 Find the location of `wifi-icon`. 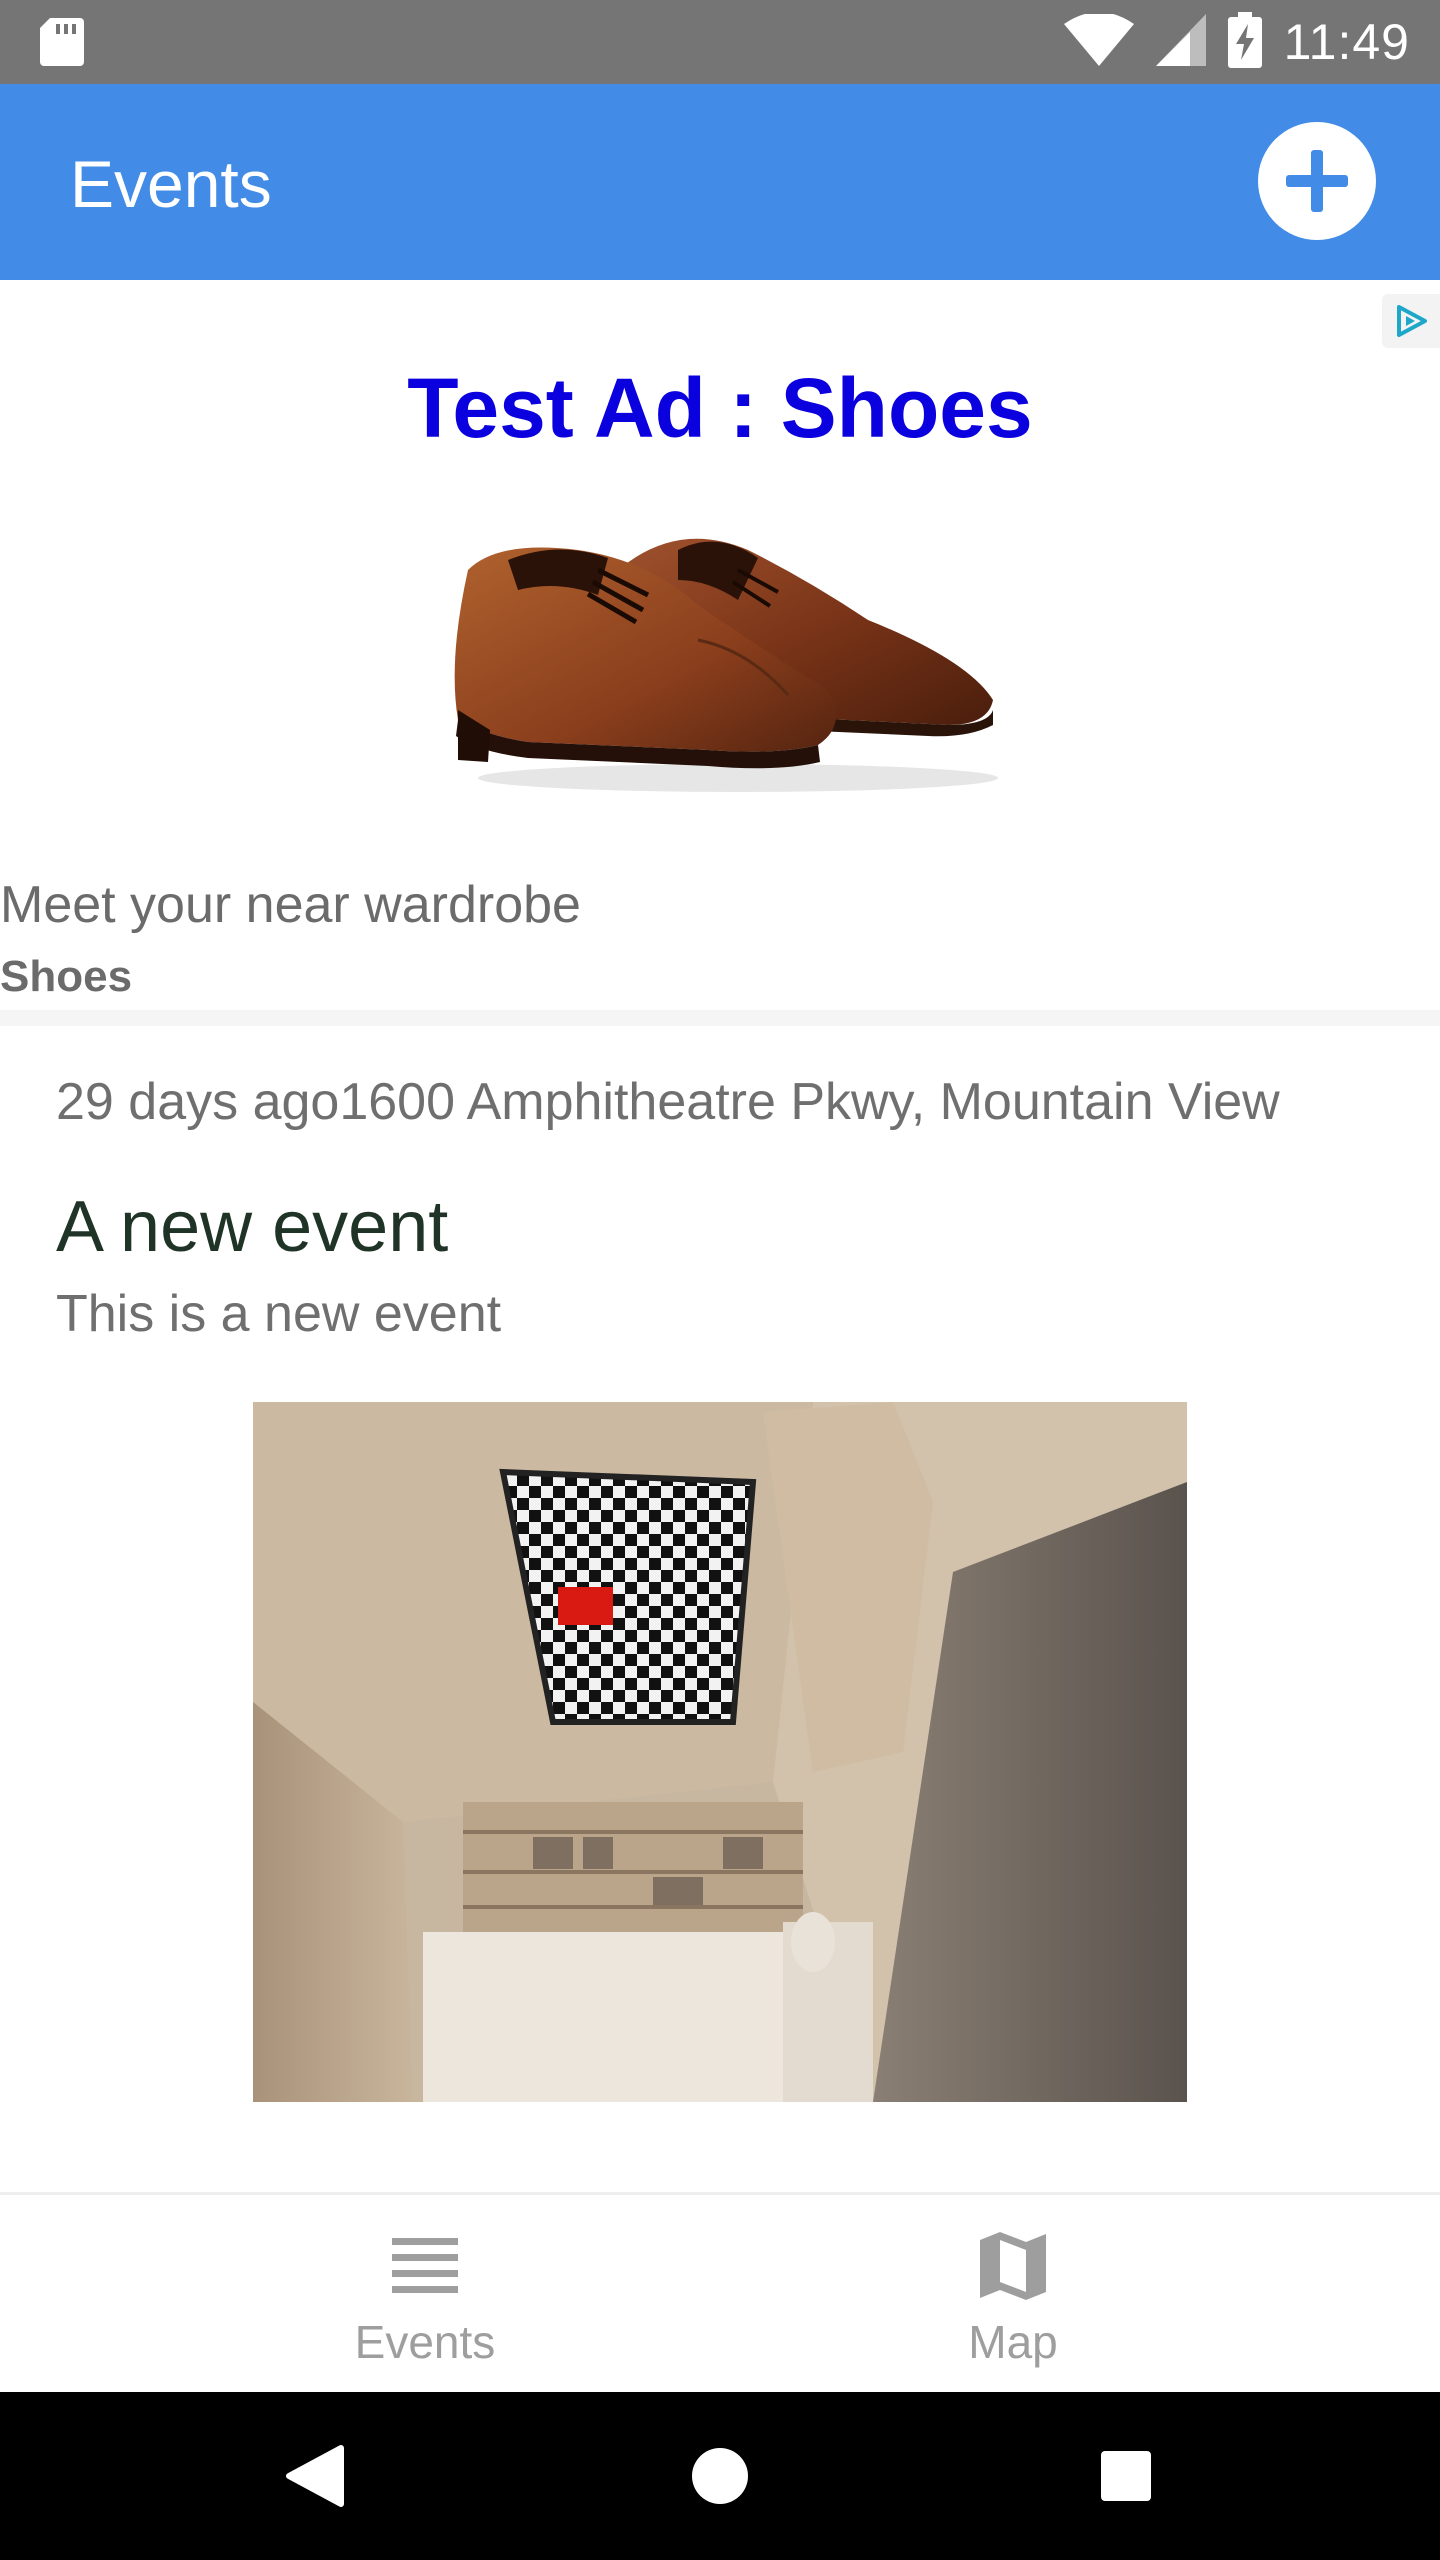

wifi-icon is located at coordinates (1098, 41).